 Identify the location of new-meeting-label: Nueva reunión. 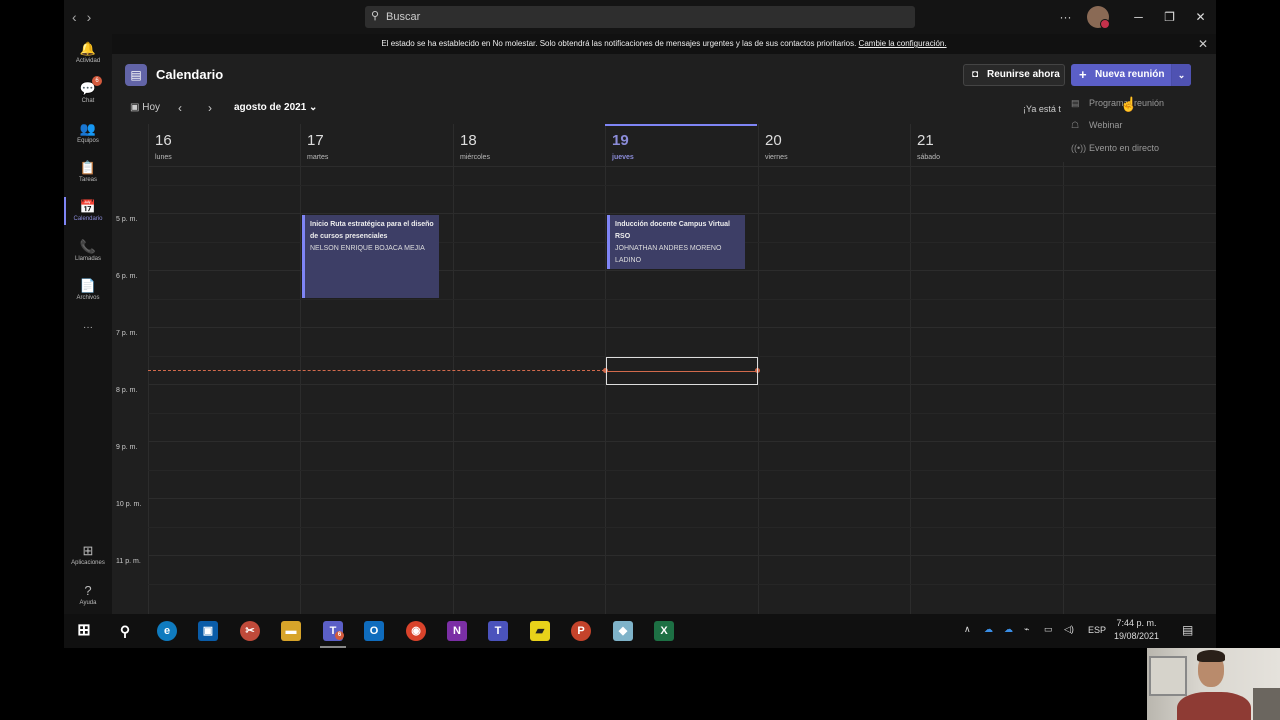
(1130, 74).